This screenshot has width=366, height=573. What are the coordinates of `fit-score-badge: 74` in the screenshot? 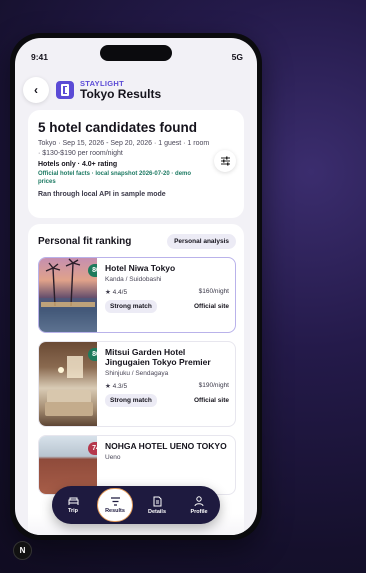 It's located at (92, 448).